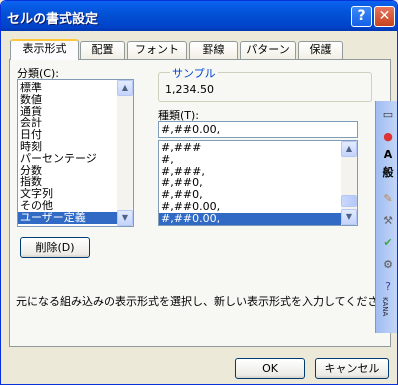 The width and height of the screenshot is (398, 385). What do you see at coordinates (199, 16) in the screenshot?
I see `title-bar: セルの書式設定 ? ✕` at bounding box center [199, 16].